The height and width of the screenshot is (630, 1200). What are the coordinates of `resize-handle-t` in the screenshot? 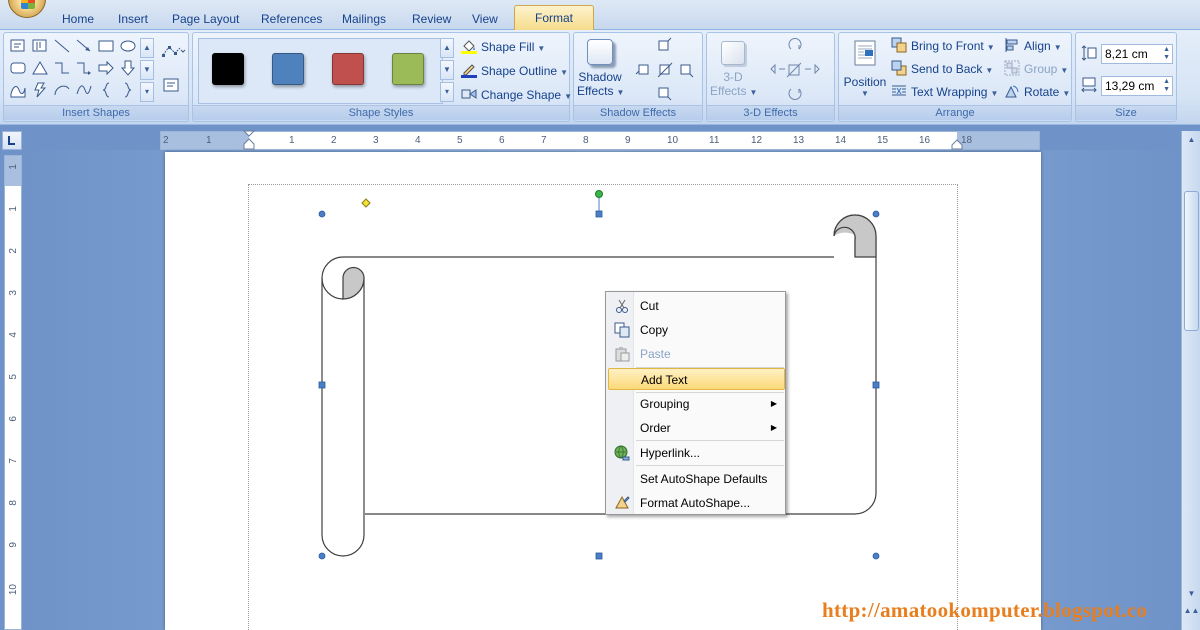 It's located at (599, 214).